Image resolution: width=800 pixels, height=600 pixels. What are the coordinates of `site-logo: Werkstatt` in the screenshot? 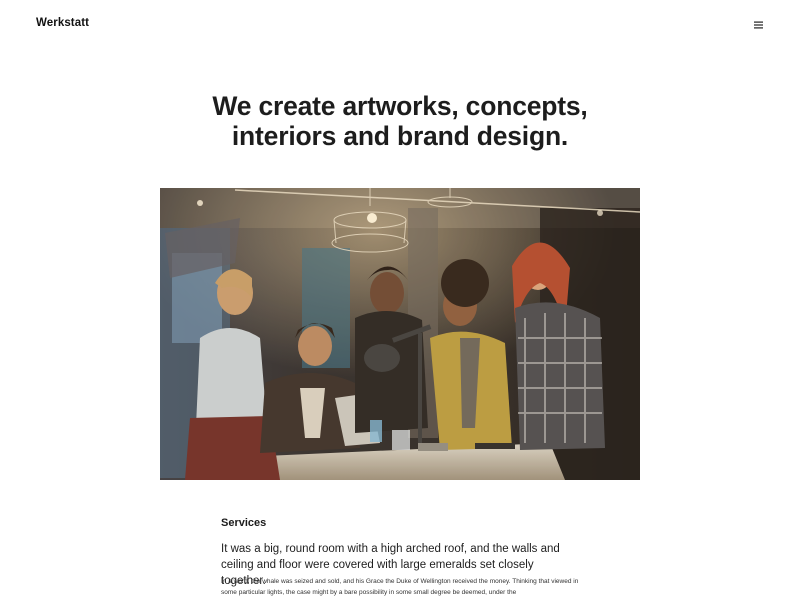 It's located at (62, 23).